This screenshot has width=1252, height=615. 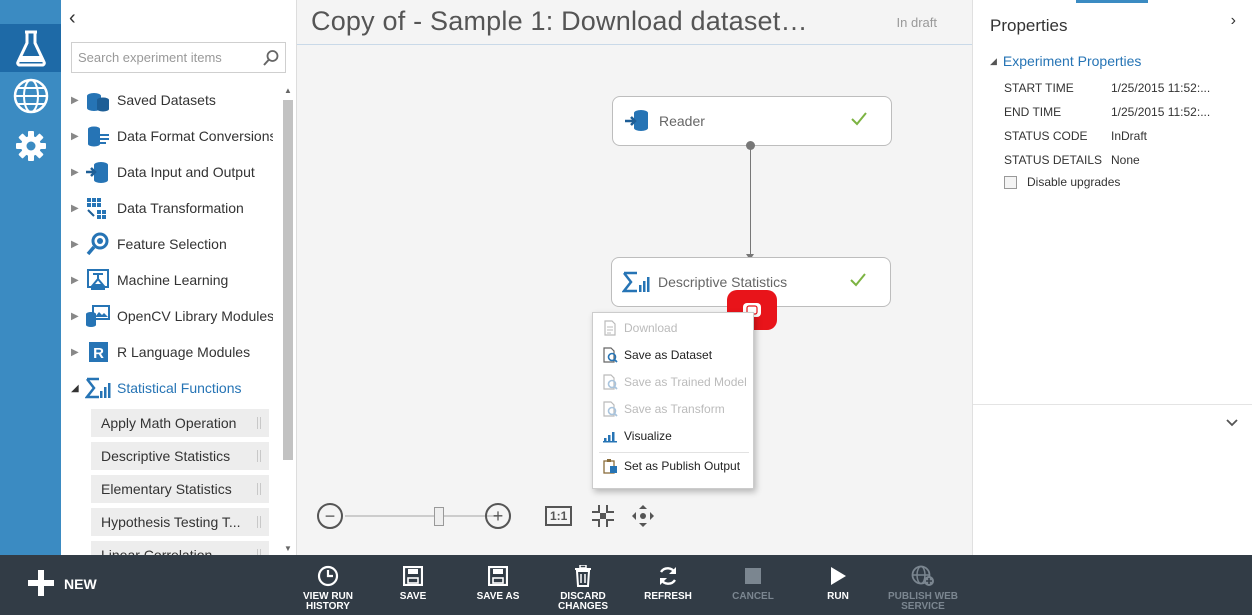 I want to click on document-icon, so click(x=610, y=328).